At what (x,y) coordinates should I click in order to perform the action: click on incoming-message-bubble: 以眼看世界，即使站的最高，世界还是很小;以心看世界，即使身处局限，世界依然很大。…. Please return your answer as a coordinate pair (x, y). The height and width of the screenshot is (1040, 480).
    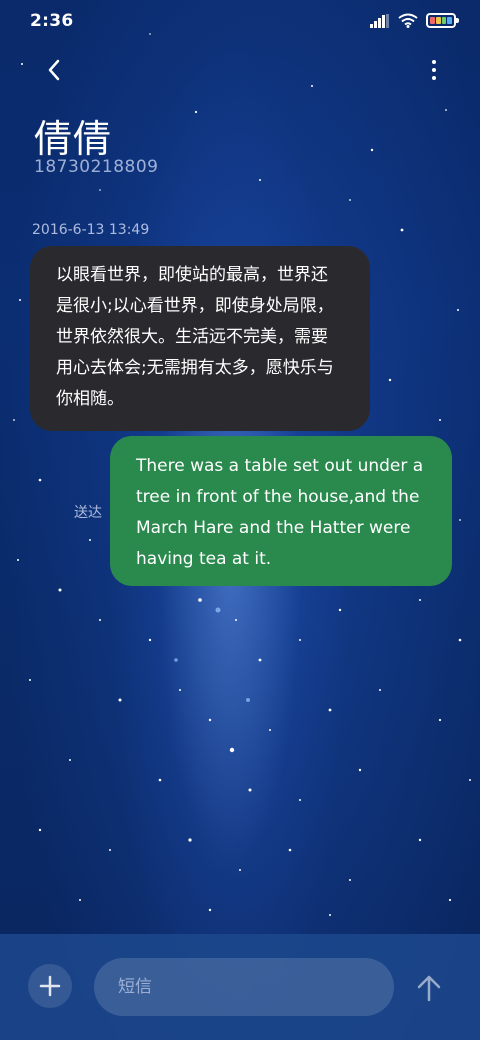
    Looking at the image, I should click on (200, 338).